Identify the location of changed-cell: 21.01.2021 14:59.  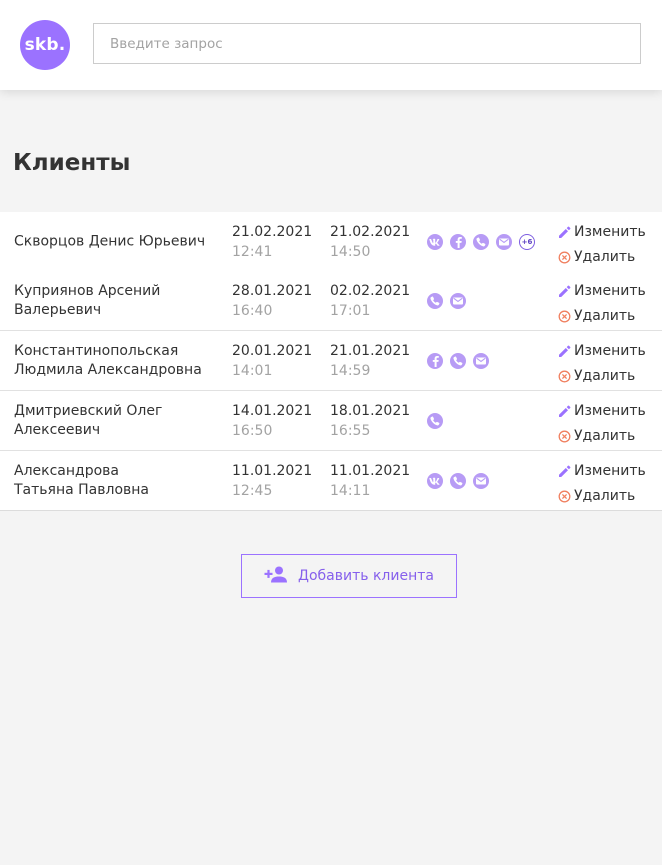
(370, 361).